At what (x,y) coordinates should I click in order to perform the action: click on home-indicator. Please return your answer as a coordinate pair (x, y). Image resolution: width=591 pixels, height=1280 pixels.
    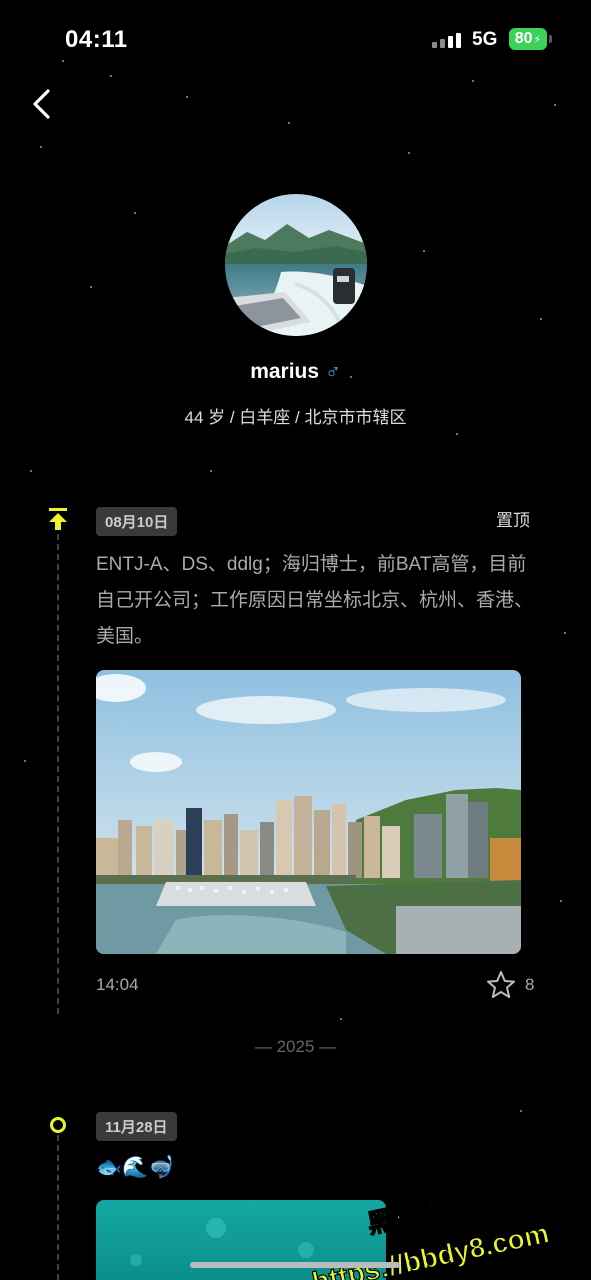
    Looking at the image, I should click on (295, 1265).